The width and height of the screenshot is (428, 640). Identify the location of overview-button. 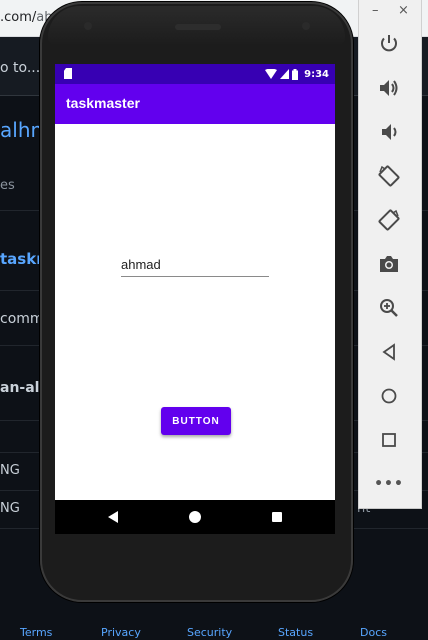
(389, 440).